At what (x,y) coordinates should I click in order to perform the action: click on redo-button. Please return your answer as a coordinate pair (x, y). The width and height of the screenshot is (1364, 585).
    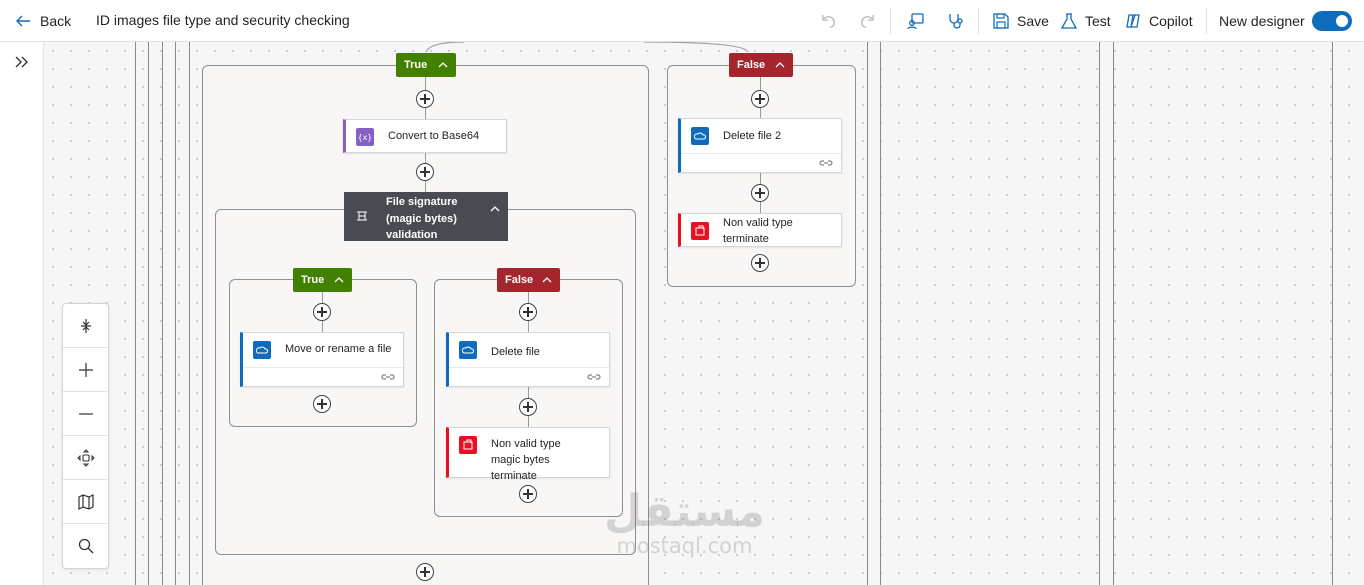
    Looking at the image, I should click on (868, 21).